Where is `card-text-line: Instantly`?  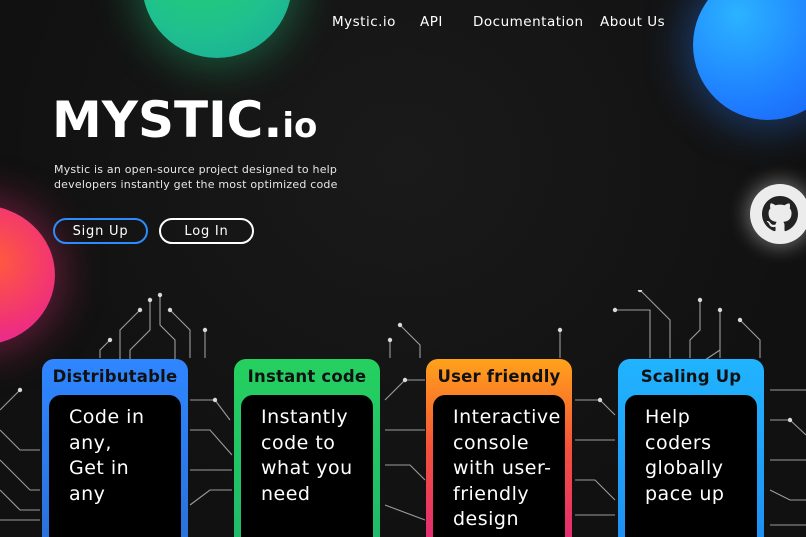
card-text-line: Instantly is located at coordinates (305, 417).